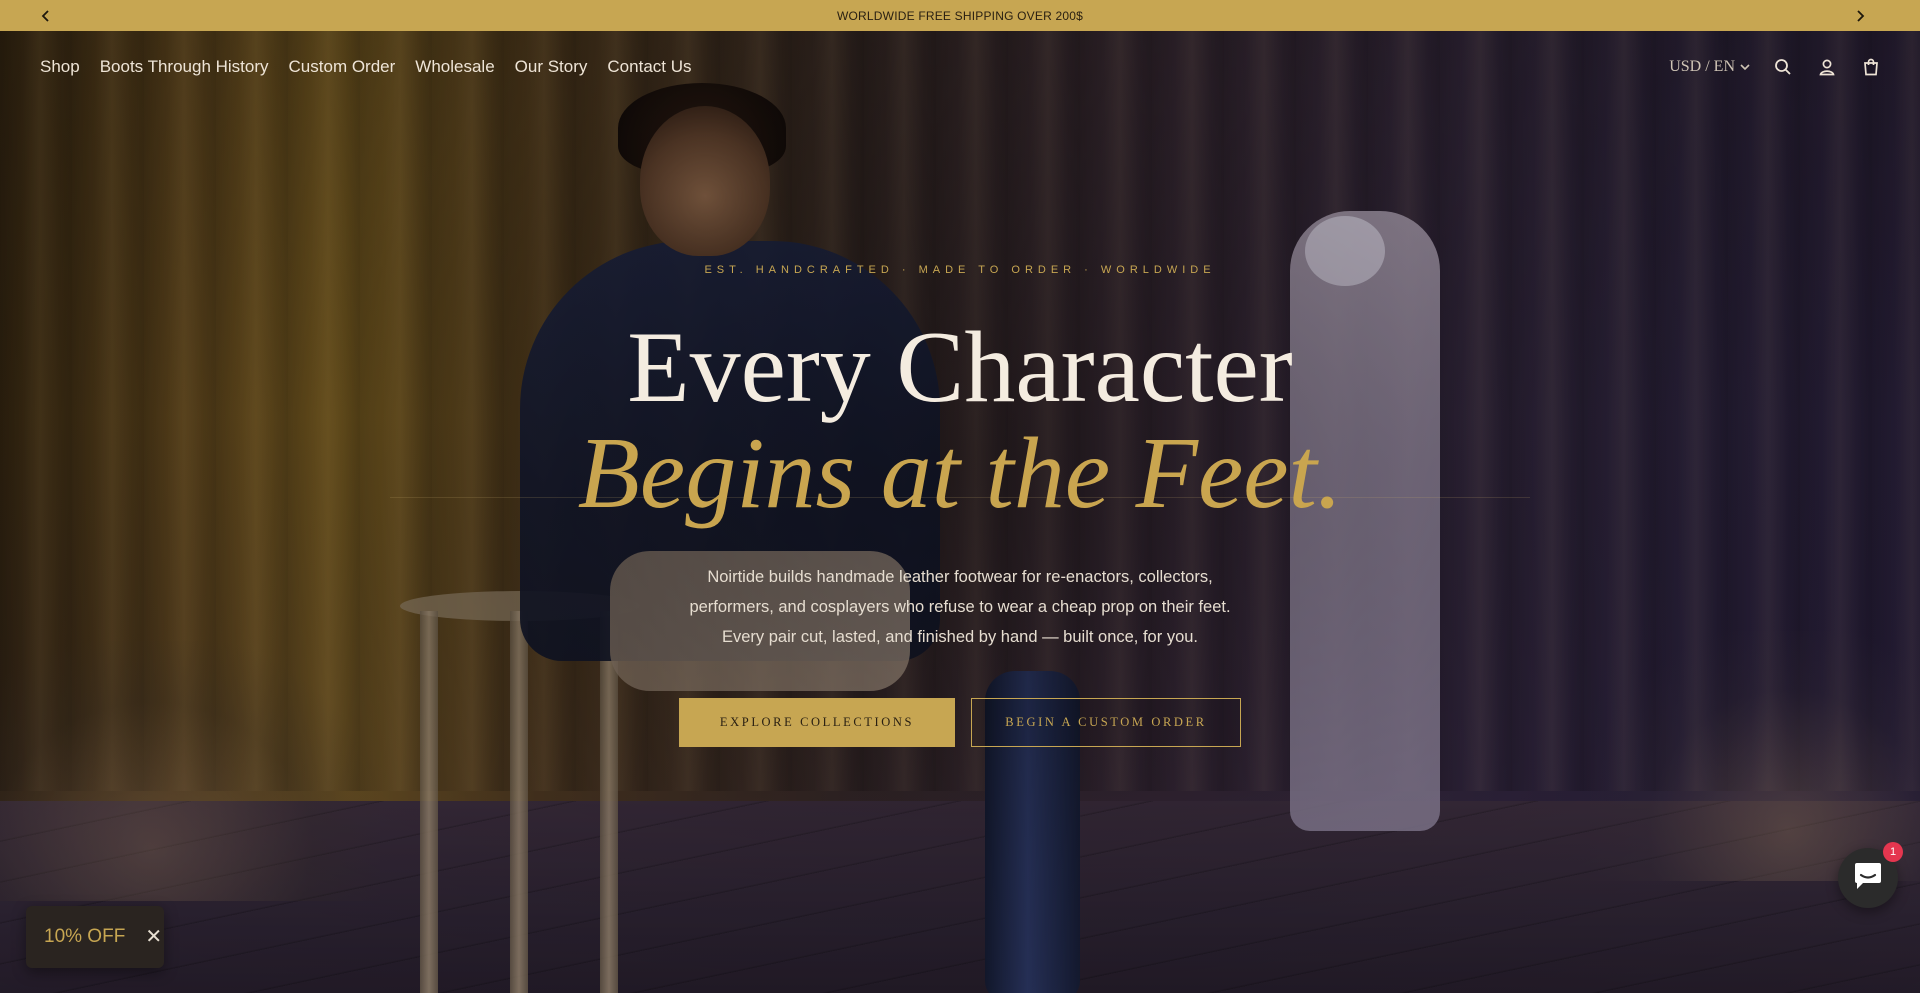 The image size is (1920, 993). Describe the element at coordinates (1745, 67) in the screenshot. I see `chevron-down-icon` at that location.